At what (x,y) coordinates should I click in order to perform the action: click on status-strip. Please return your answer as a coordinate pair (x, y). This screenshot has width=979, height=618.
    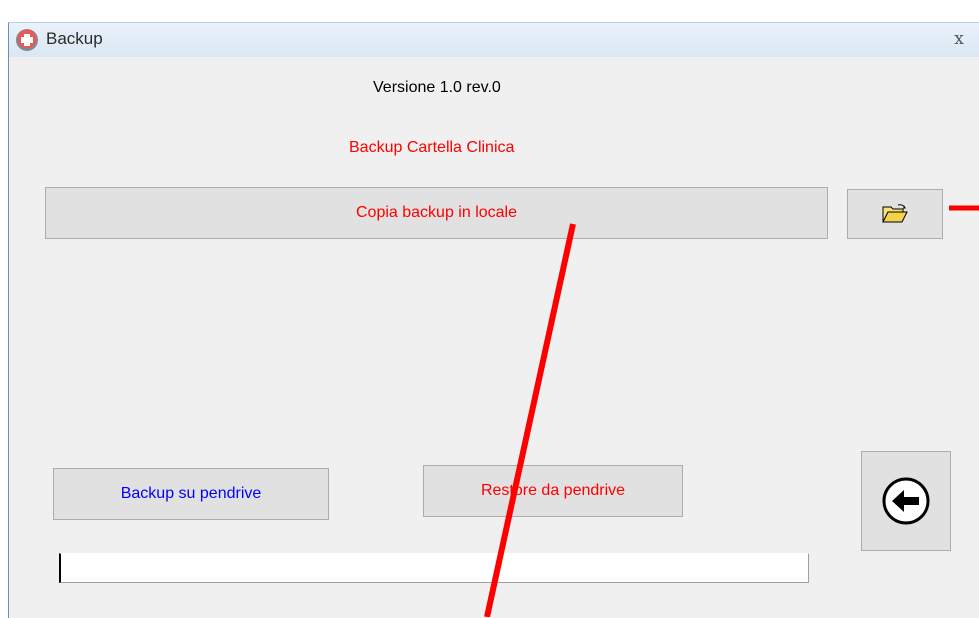
    Looking at the image, I should click on (494, 603).